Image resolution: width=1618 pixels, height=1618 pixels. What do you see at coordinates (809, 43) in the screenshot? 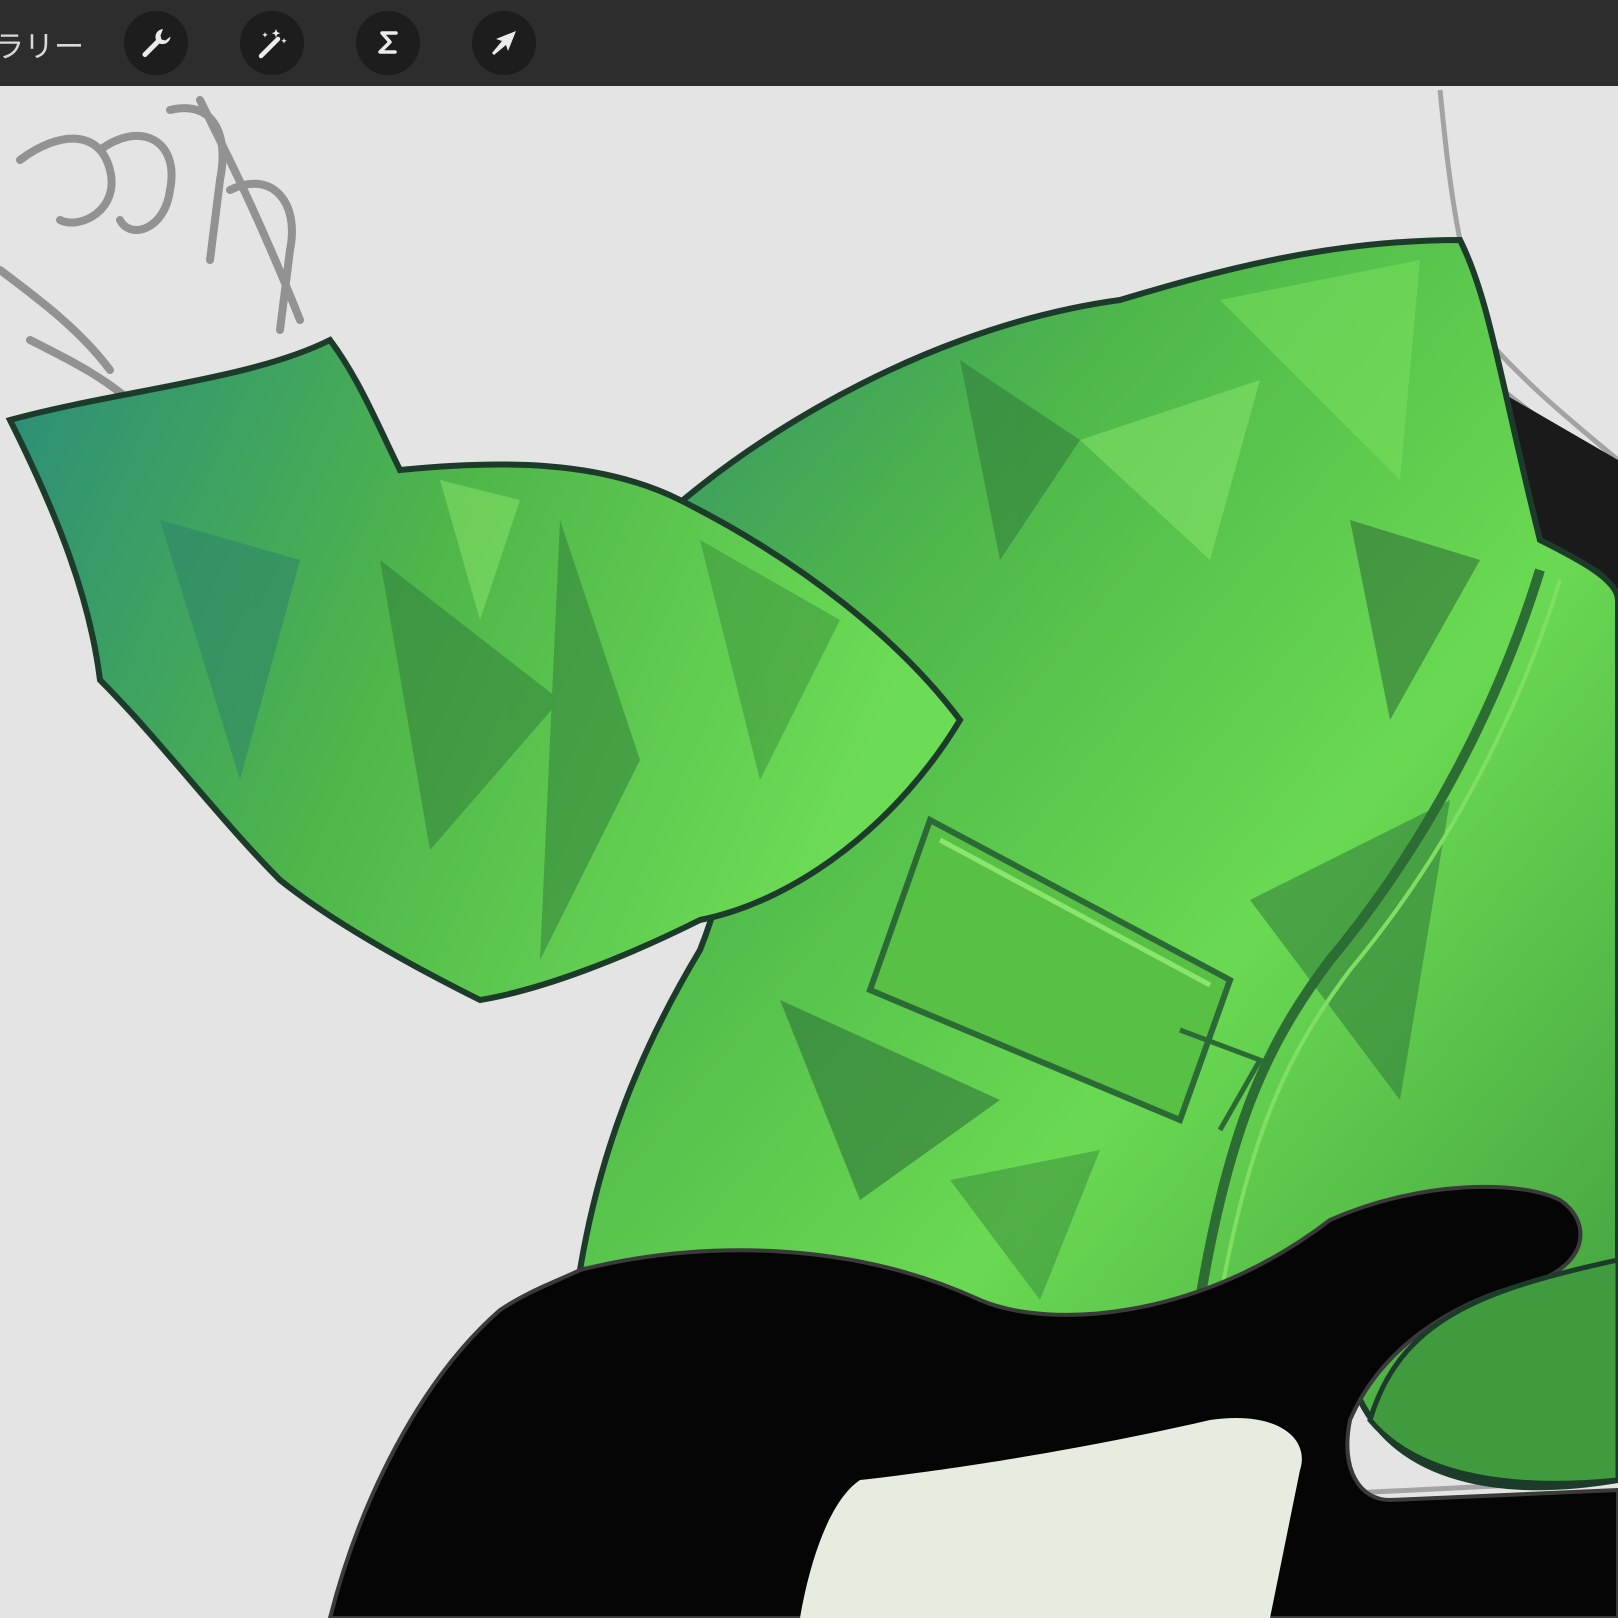
I see `top-toolbar: ラリー` at bounding box center [809, 43].